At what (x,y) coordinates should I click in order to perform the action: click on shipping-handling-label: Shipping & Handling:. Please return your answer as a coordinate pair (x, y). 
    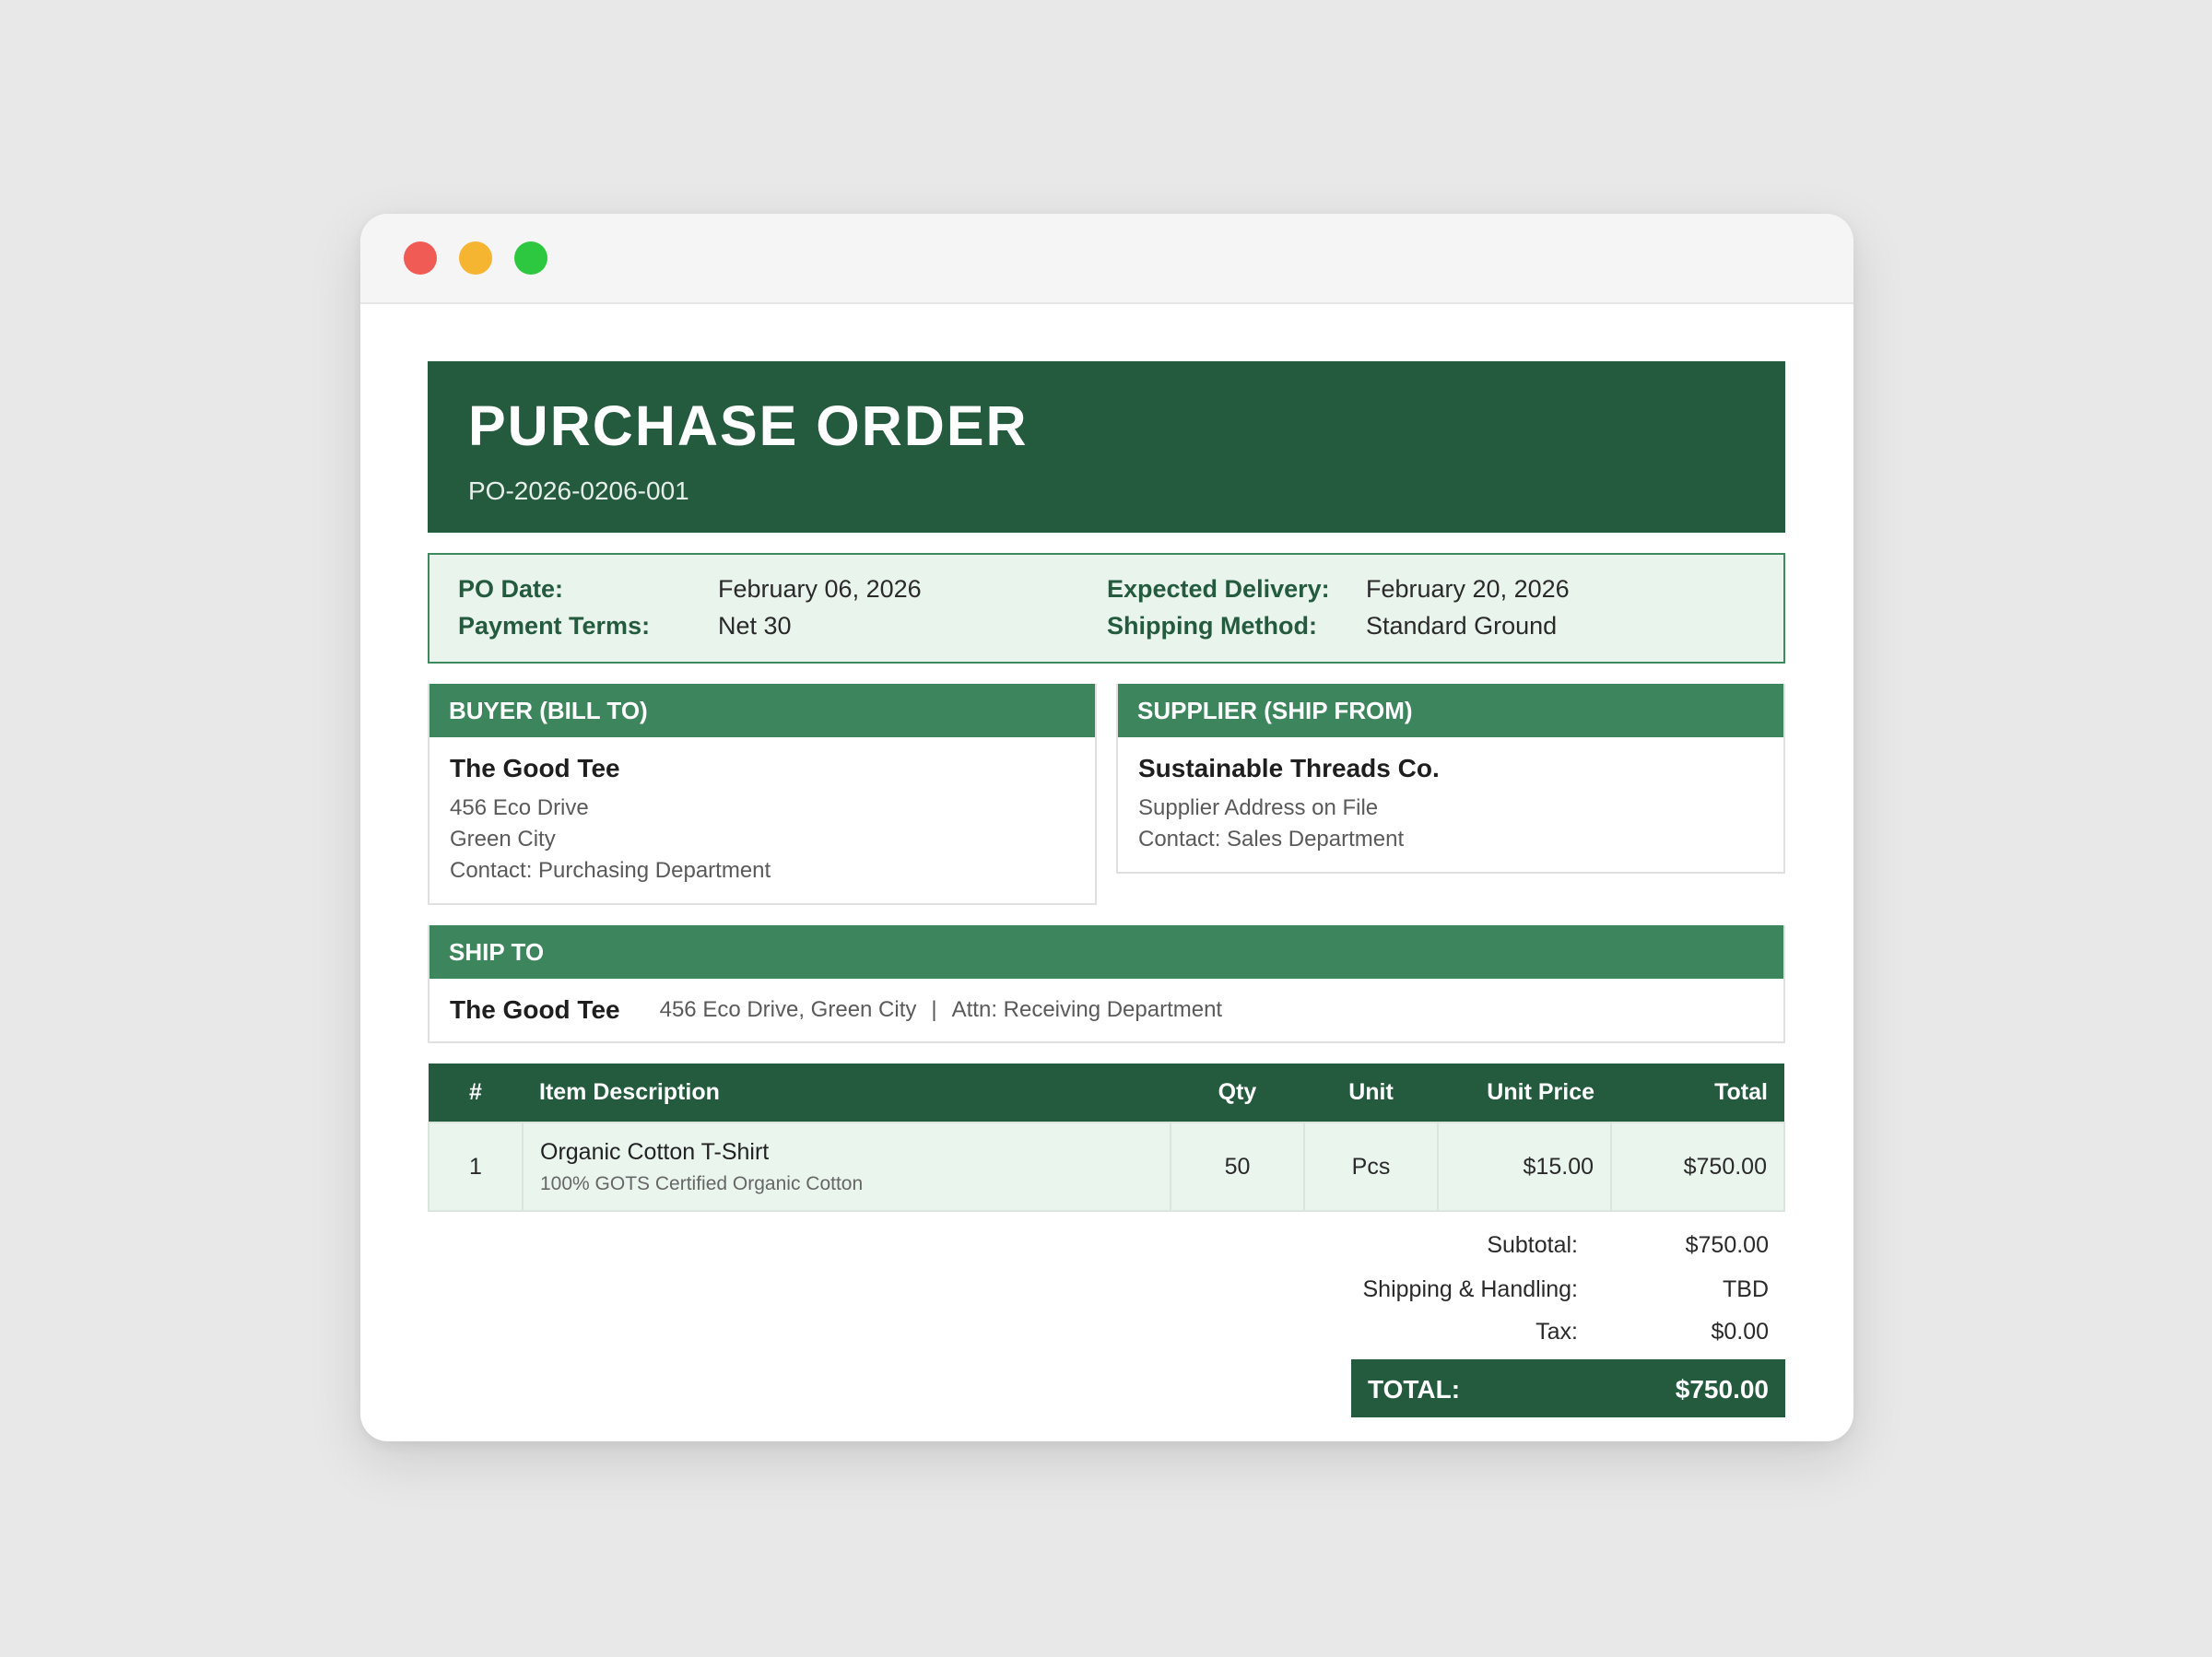
    Looking at the image, I should click on (1470, 1289).